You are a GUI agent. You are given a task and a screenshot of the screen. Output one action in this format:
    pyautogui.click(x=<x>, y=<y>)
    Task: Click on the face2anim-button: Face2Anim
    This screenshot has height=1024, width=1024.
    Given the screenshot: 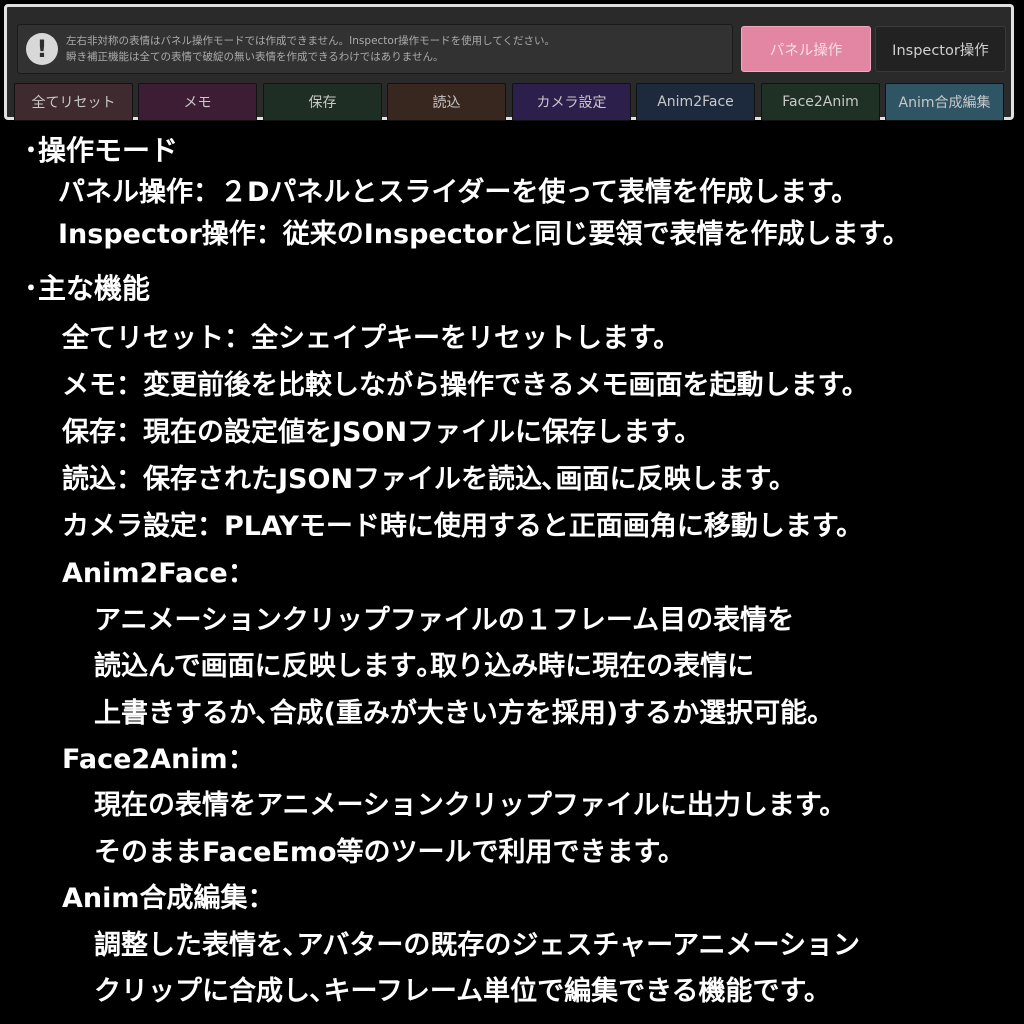 What is the action you would take?
    pyautogui.click(x=820, y=102)
    